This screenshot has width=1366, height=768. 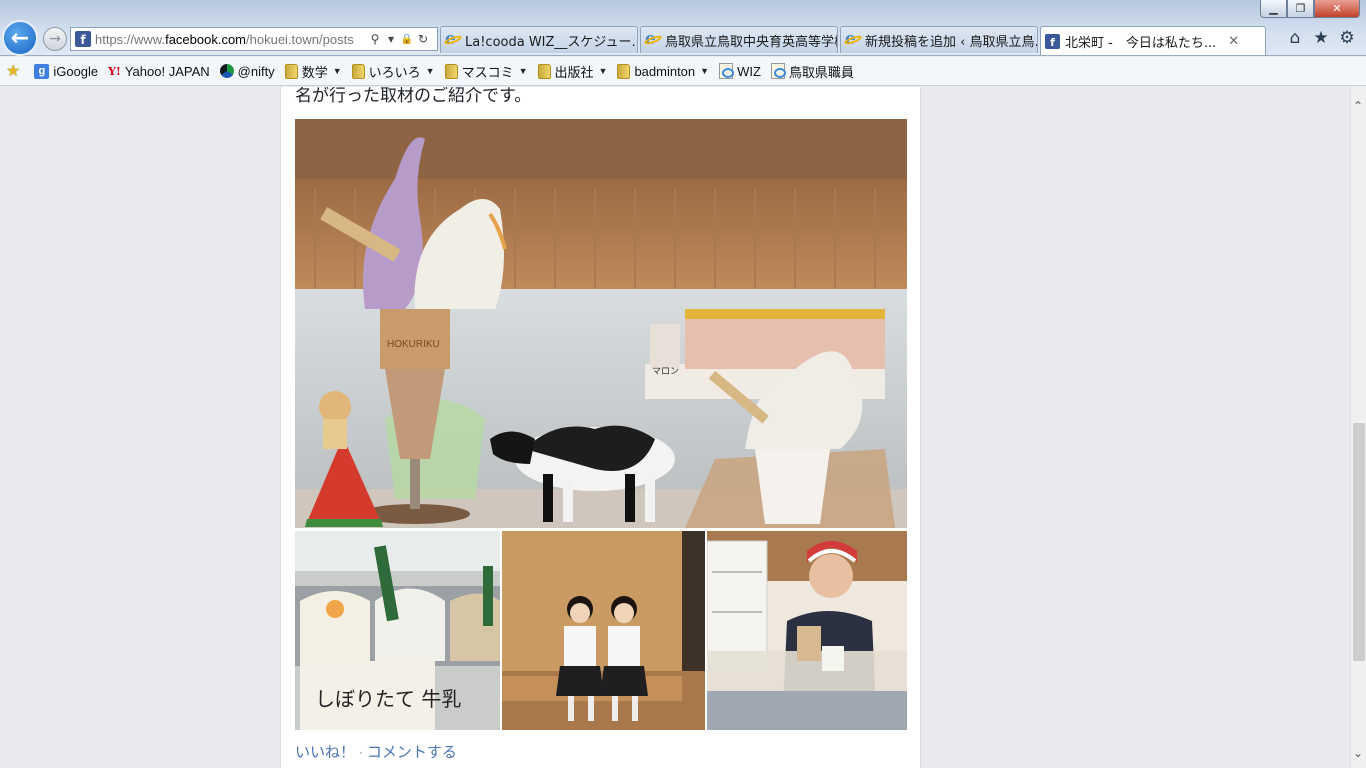 I want to click on refresh-icon: ↻, so click(x=423, y=39).